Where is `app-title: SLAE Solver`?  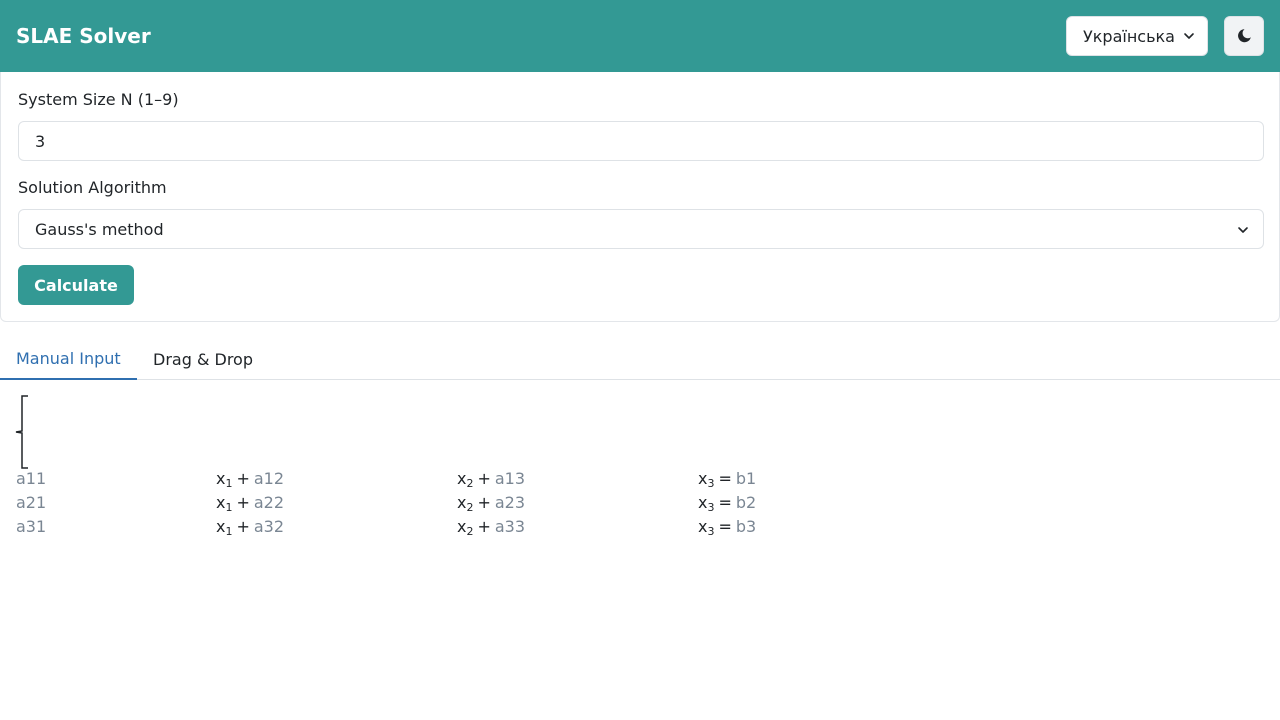
app-title: SLAE Solver is located at coordinates (83, 36).